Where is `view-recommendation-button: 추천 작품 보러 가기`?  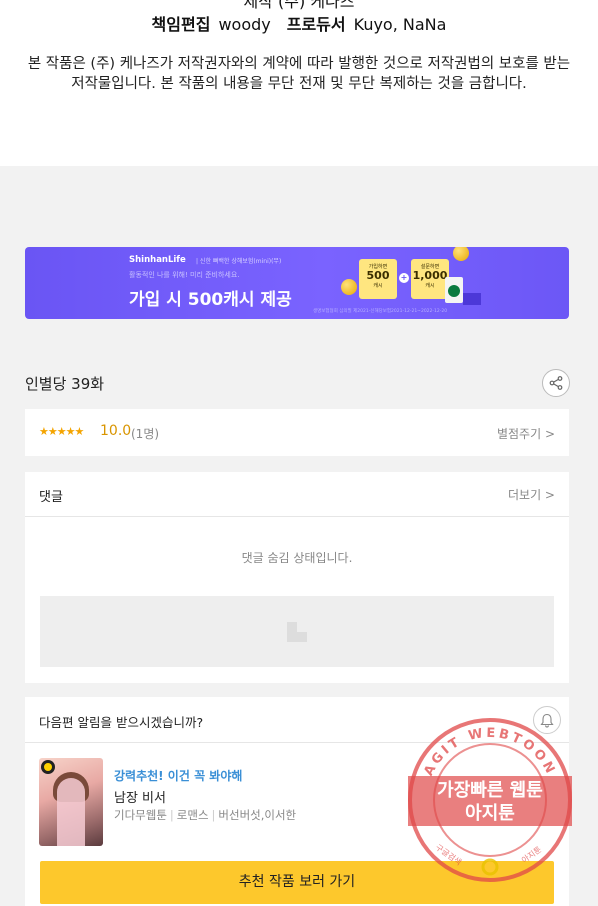
view-recommendation-button: 추천 작품 보러 가기 is located at coordinates (297, 882).